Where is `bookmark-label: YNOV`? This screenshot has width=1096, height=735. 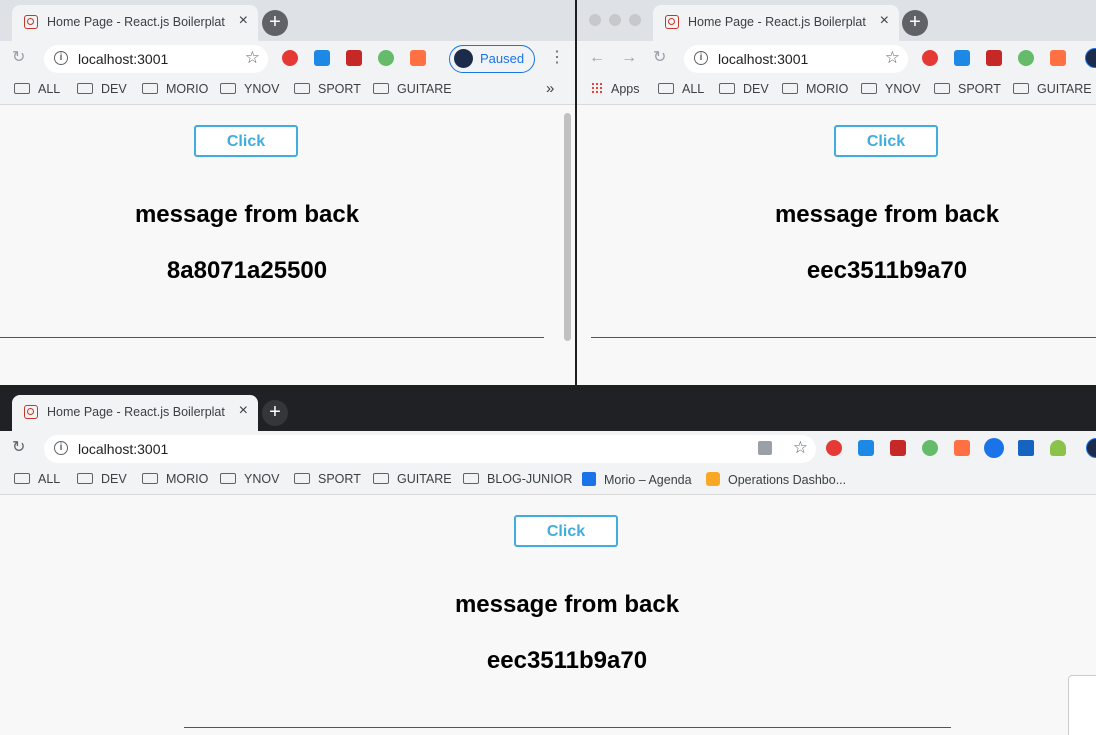 bookmark-label: YNOV is located at coordinates (262, 479).